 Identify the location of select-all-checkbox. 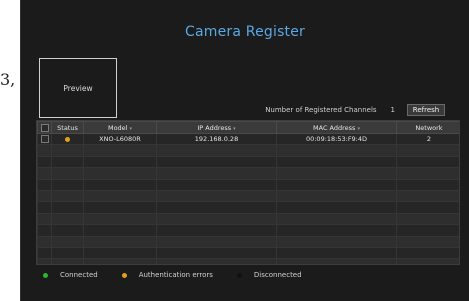
(44, 127).